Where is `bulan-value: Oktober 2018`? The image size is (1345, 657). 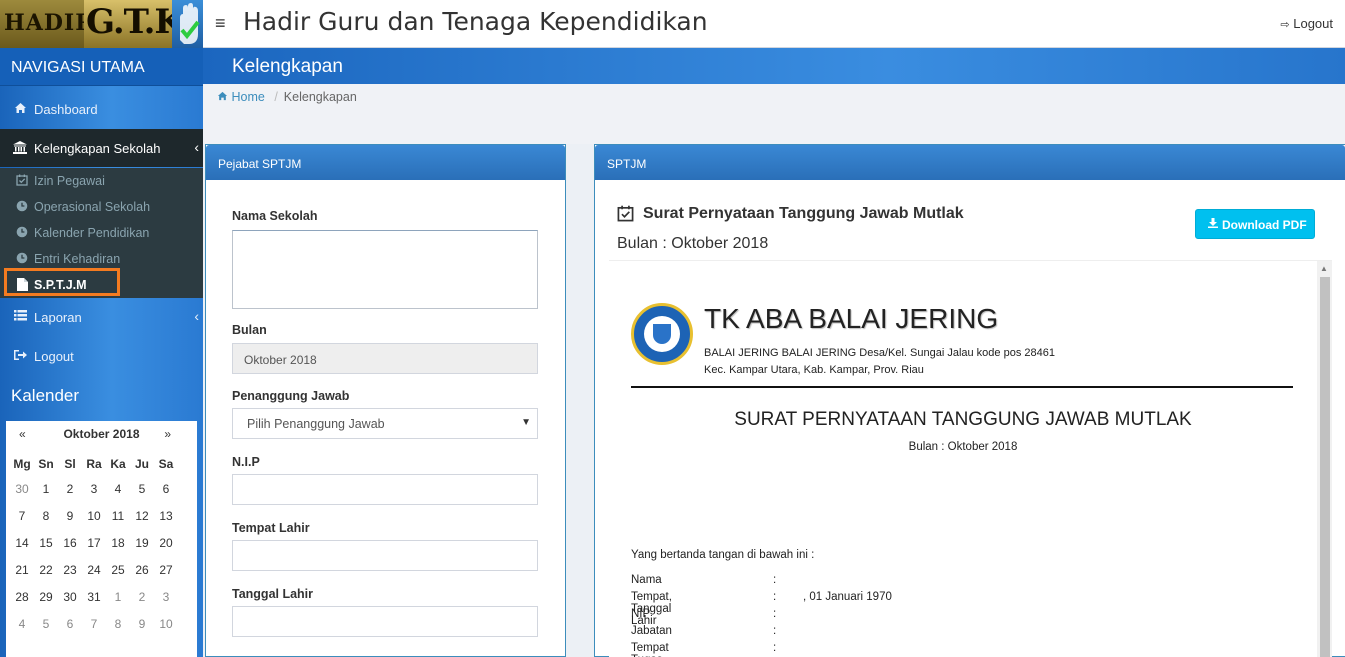 bulan-value: Oktober 2018 is located at coordinates (280, 360).